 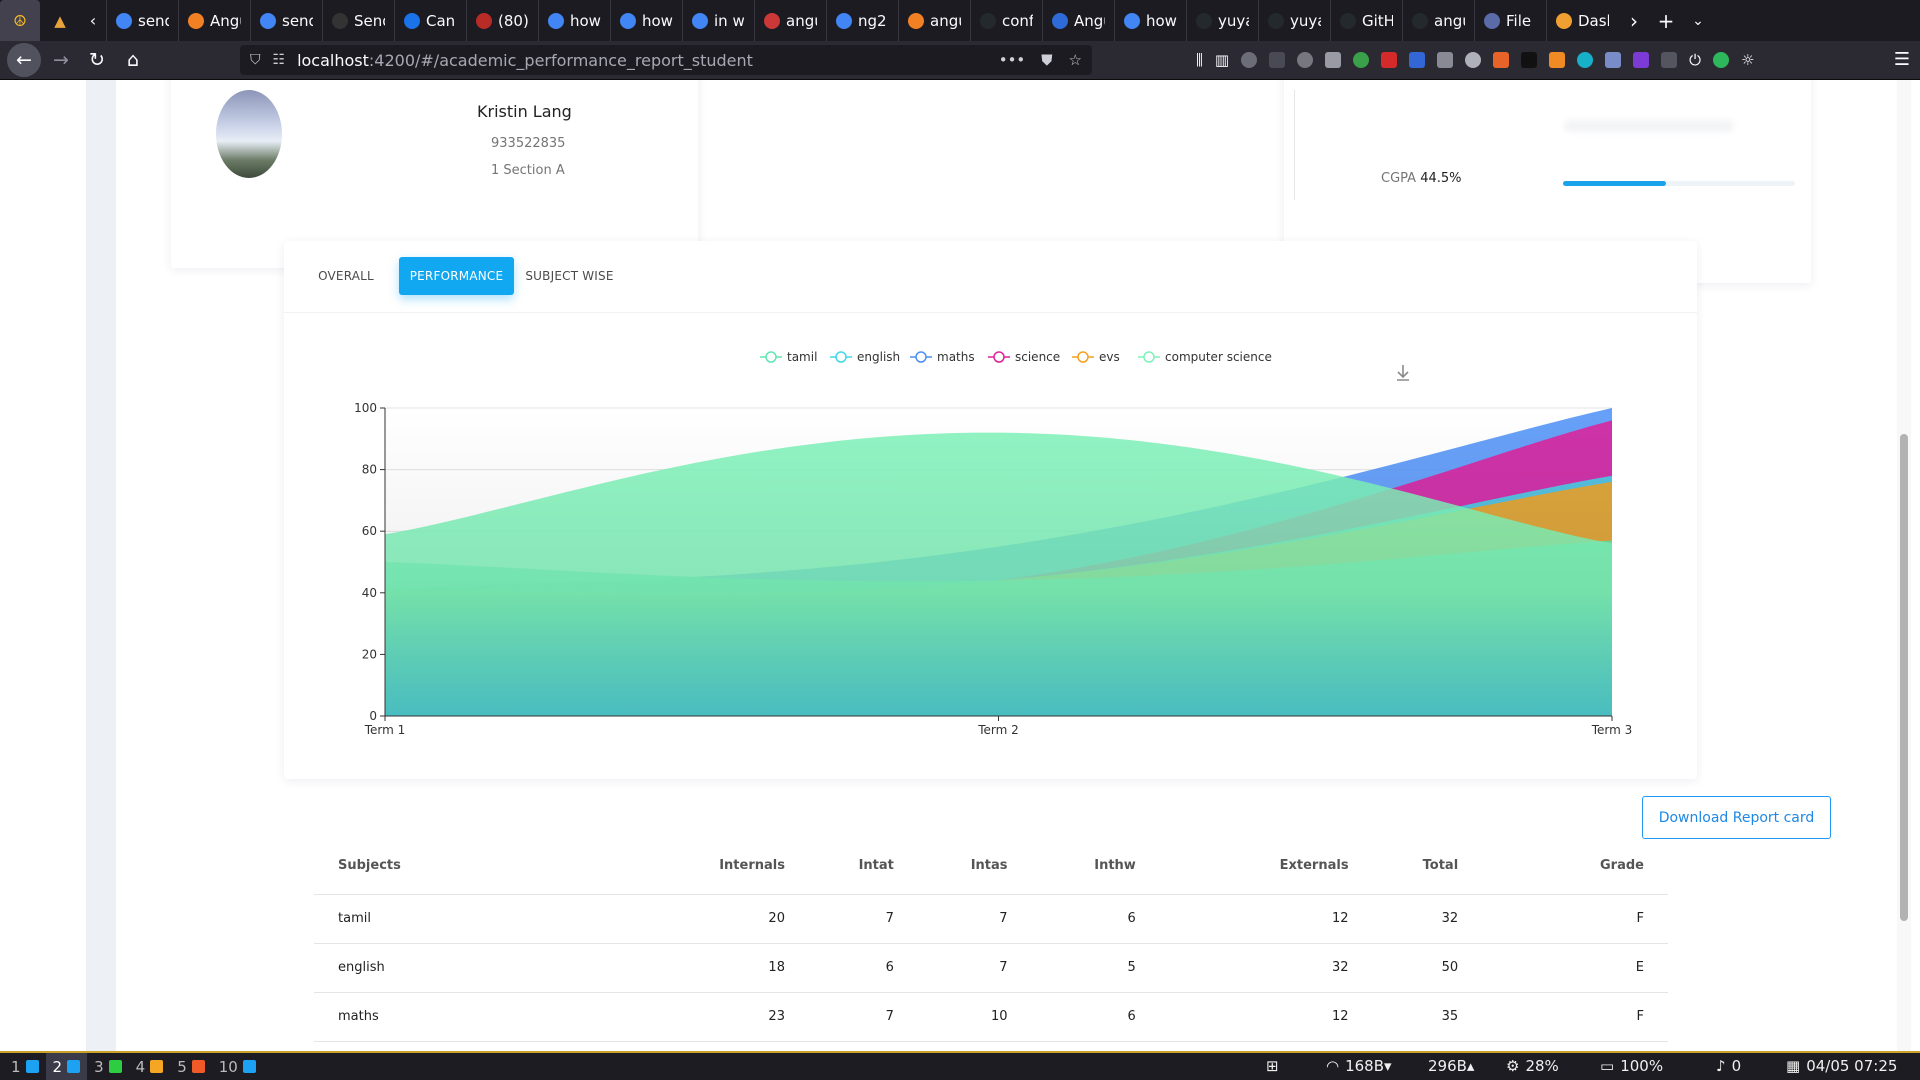 I want to click on reload-button: ↻, so click(x=97, y=60).